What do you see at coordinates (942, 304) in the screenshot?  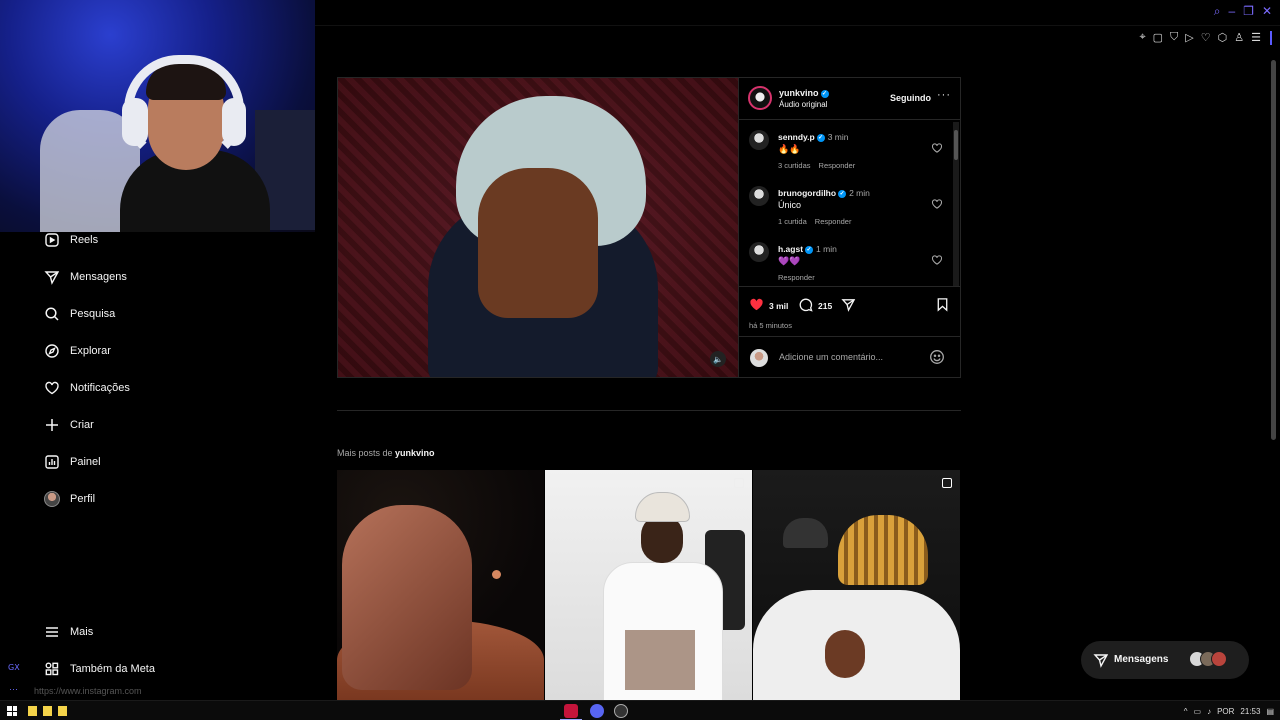 I see `bookmark-icon` at bounding box center [942, 304].